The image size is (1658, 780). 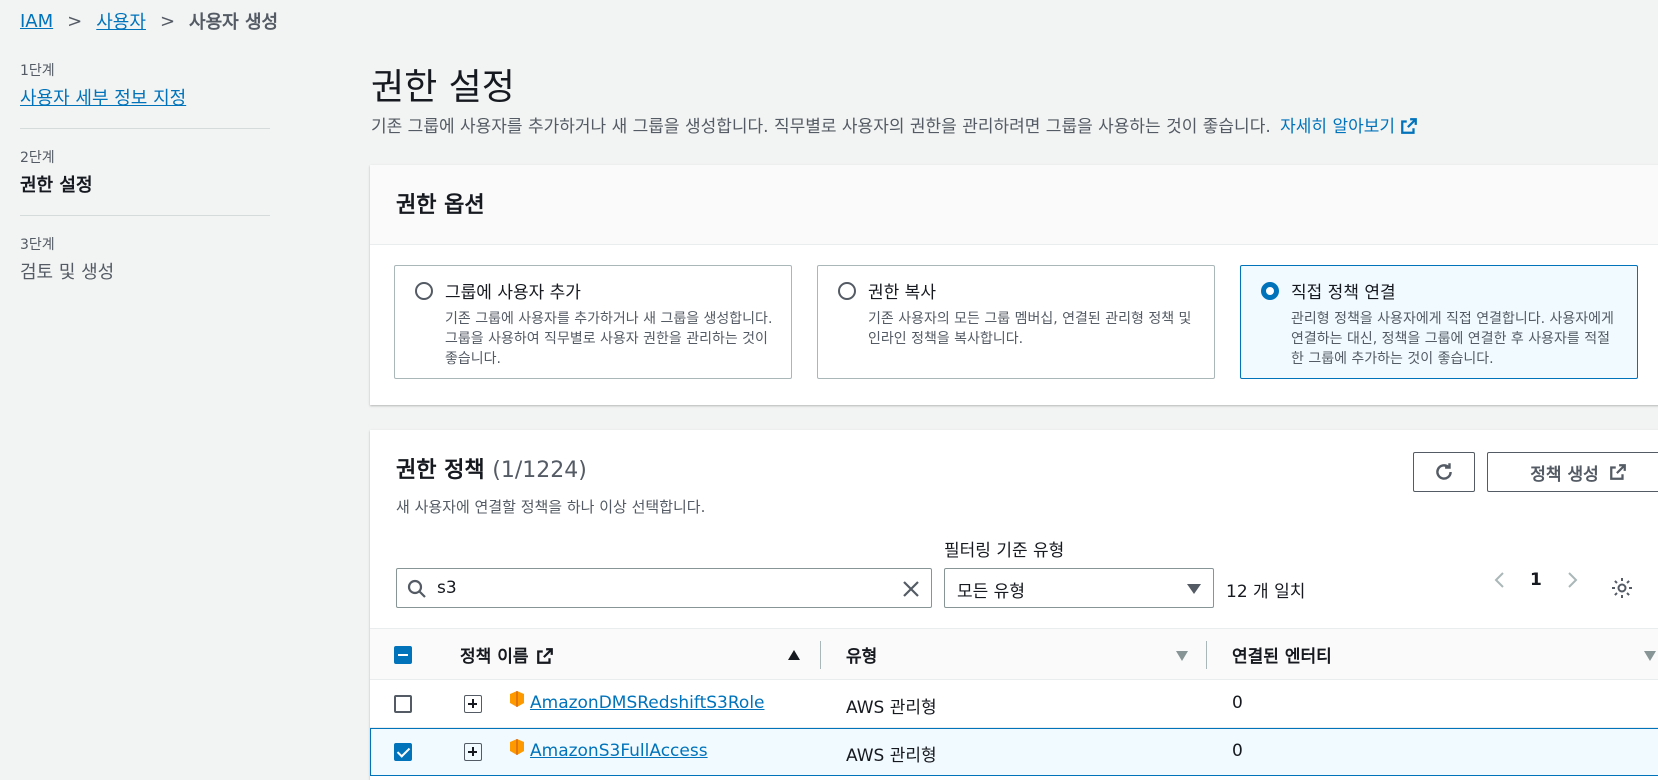 I want to click on search-icon, so click(x=416, y=588).